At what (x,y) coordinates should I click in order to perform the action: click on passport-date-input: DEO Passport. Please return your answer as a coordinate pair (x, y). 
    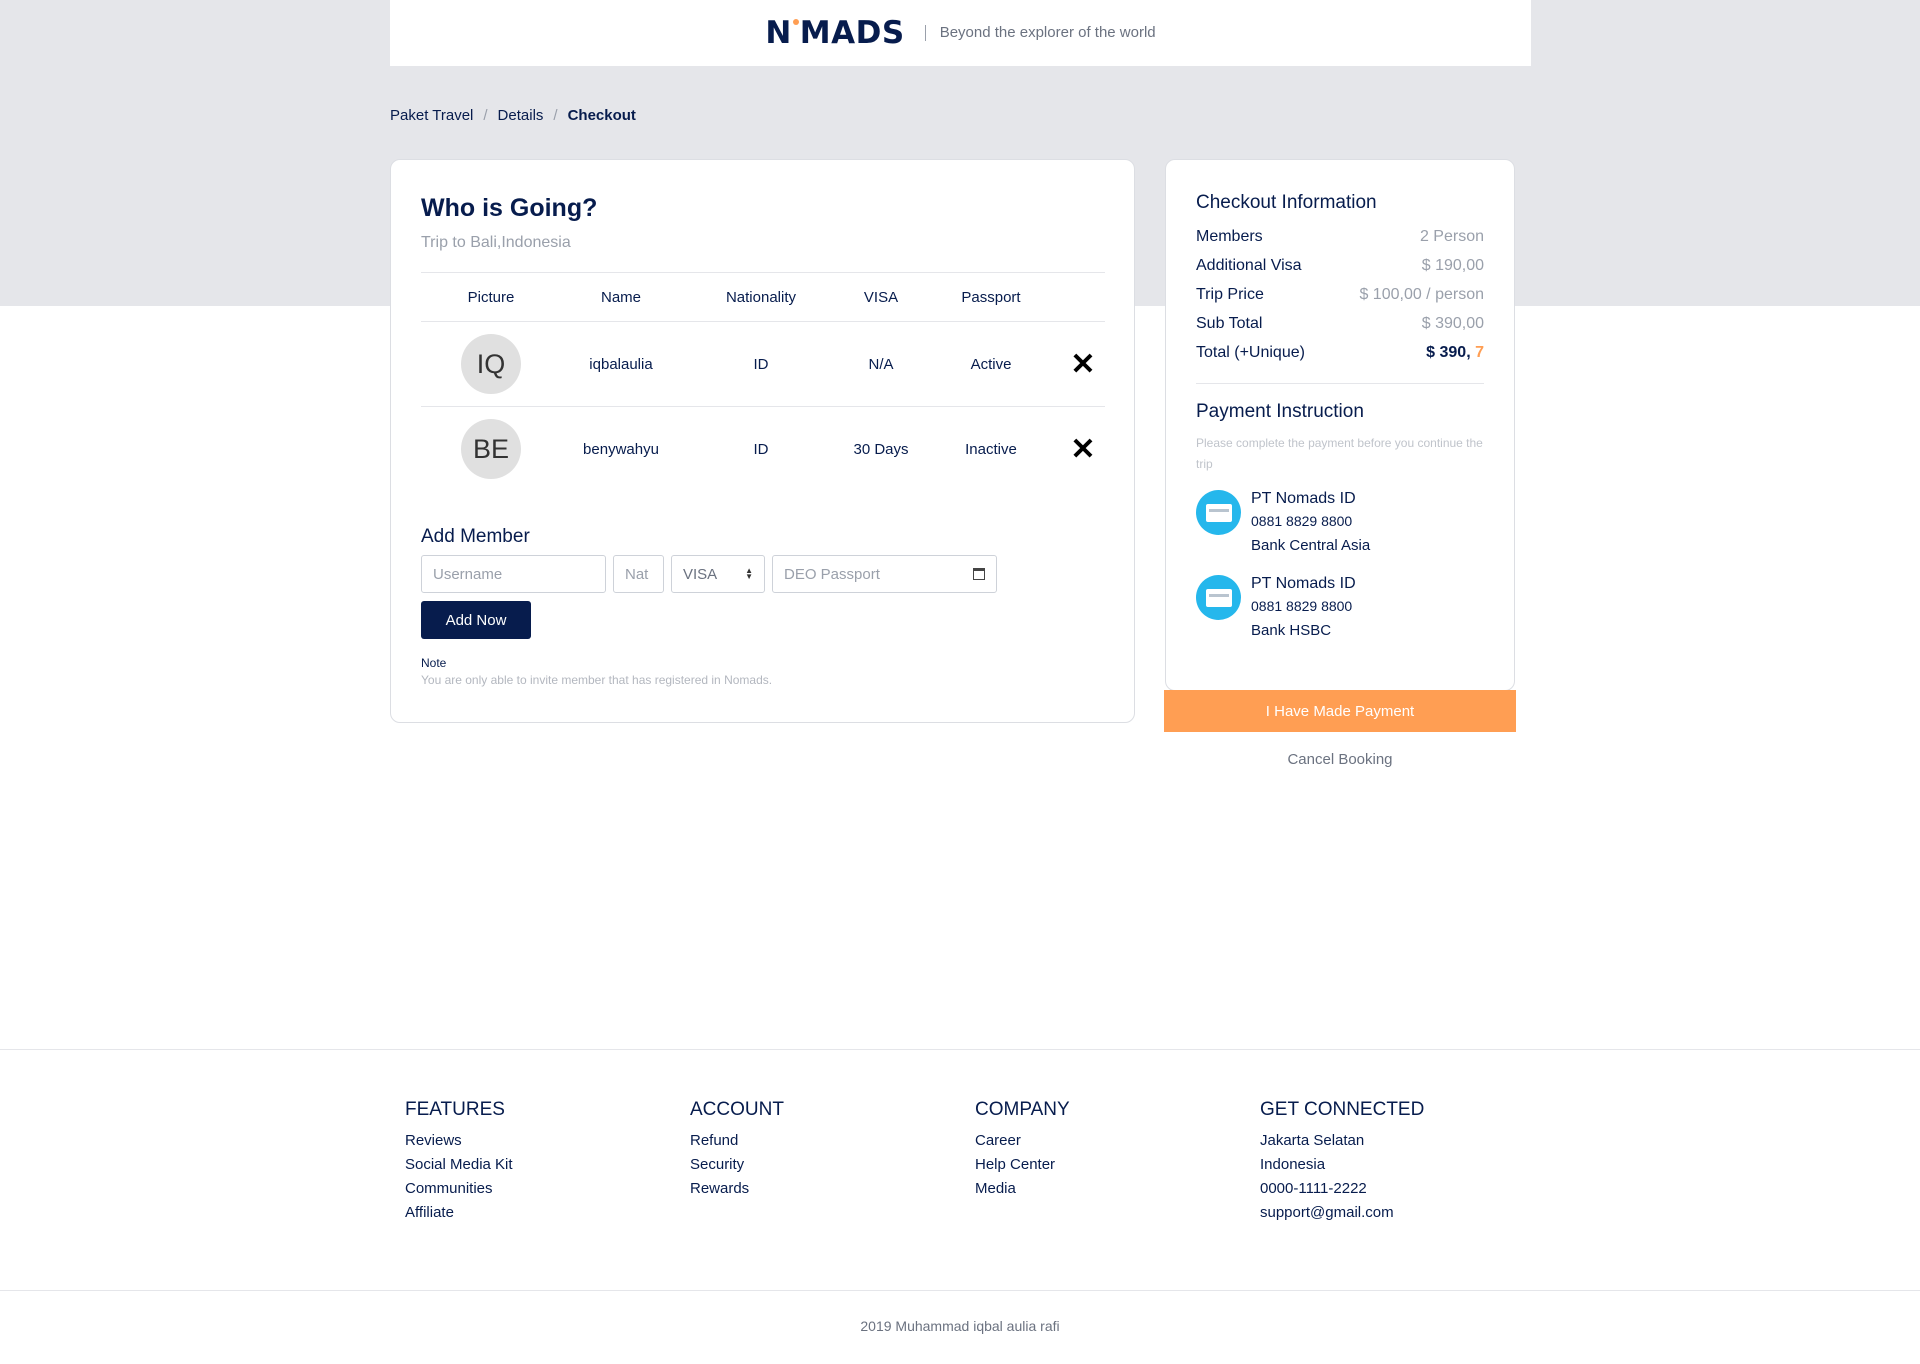
    Looking at the image, I should click on (884, 574).